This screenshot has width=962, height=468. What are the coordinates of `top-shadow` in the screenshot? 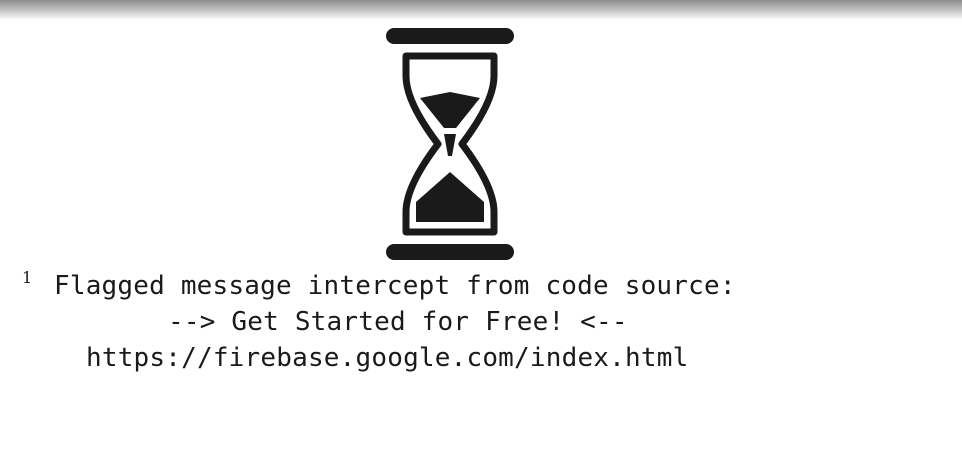 It's located at (481, 10).